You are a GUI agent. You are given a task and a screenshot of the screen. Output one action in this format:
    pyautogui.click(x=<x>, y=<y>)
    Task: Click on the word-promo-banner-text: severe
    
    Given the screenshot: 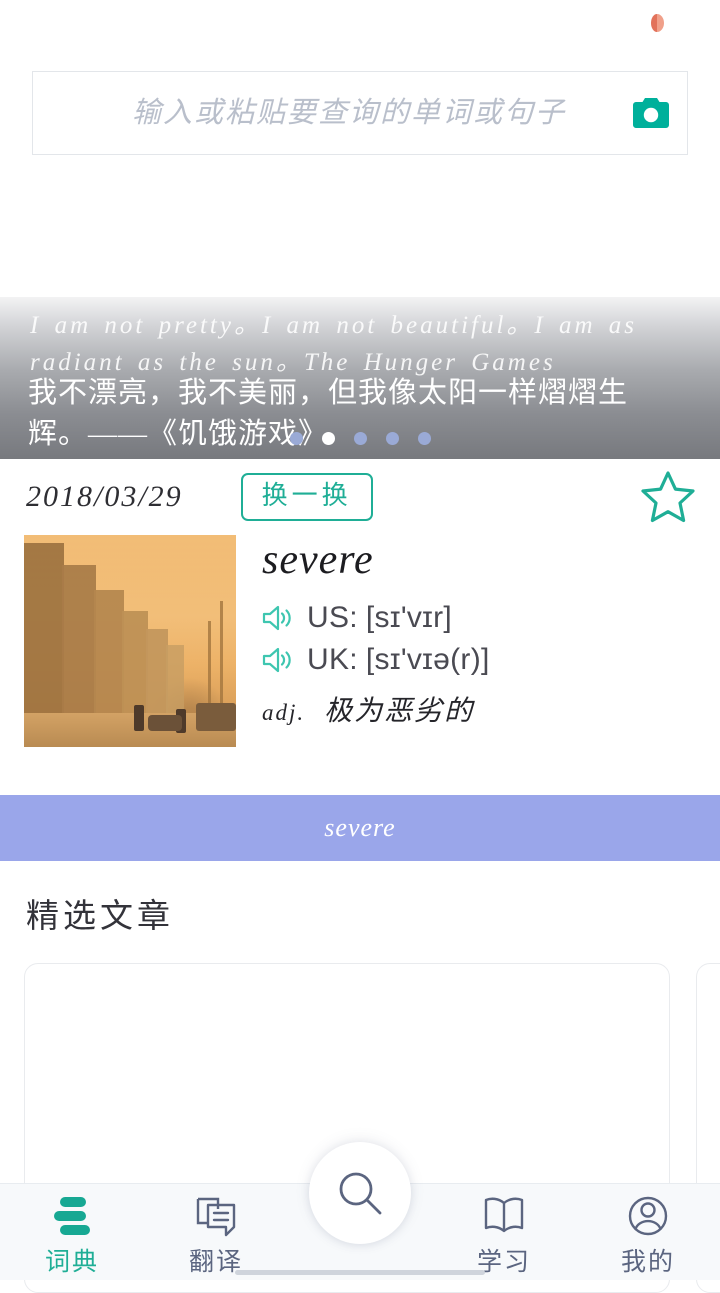 What is the action you would take?
    pyautogui.click(x=360, y=827)
    